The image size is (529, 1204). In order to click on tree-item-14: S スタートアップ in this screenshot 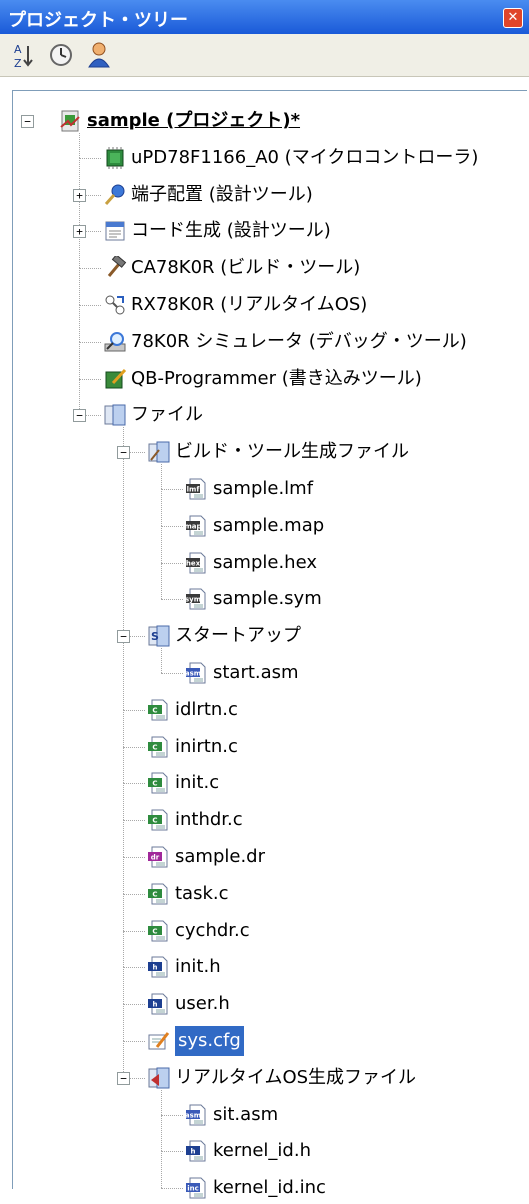, I will do `click(224, 636)`.